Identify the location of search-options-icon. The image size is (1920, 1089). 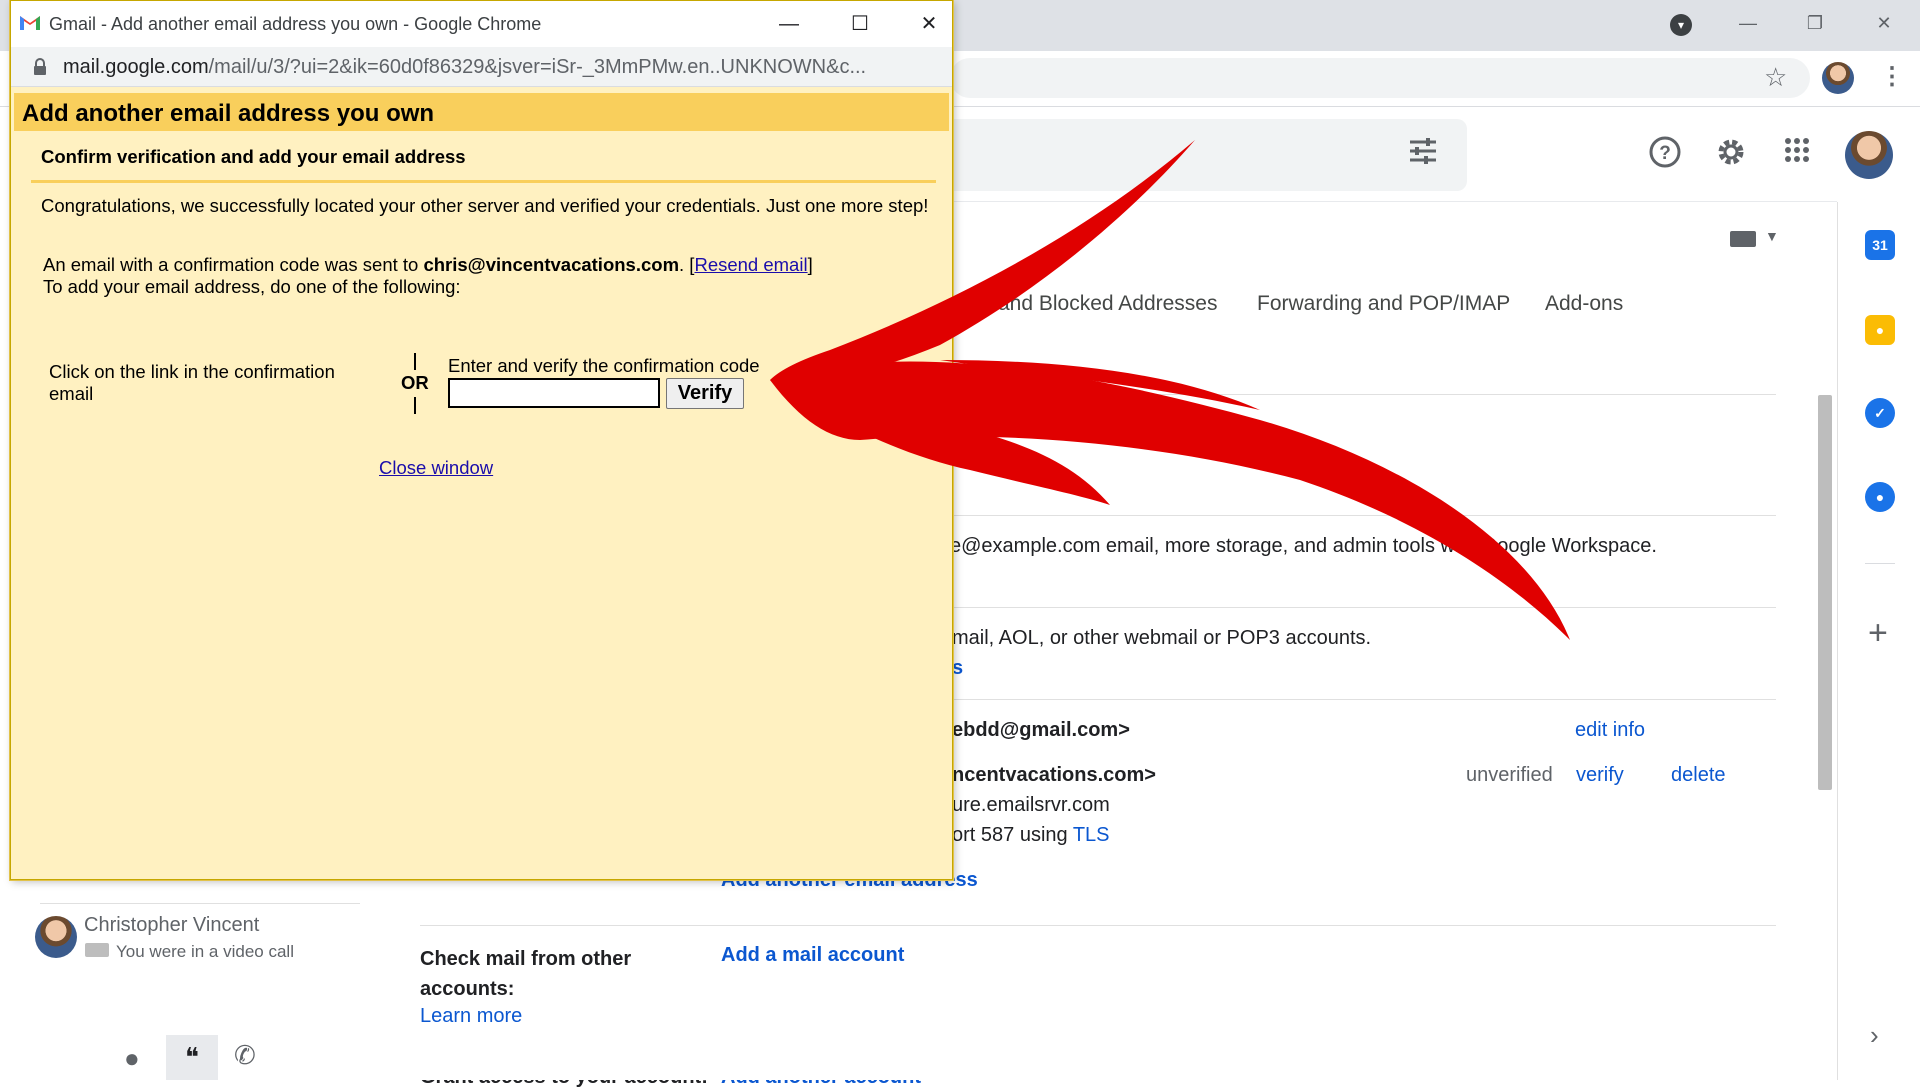
(1423, 155).